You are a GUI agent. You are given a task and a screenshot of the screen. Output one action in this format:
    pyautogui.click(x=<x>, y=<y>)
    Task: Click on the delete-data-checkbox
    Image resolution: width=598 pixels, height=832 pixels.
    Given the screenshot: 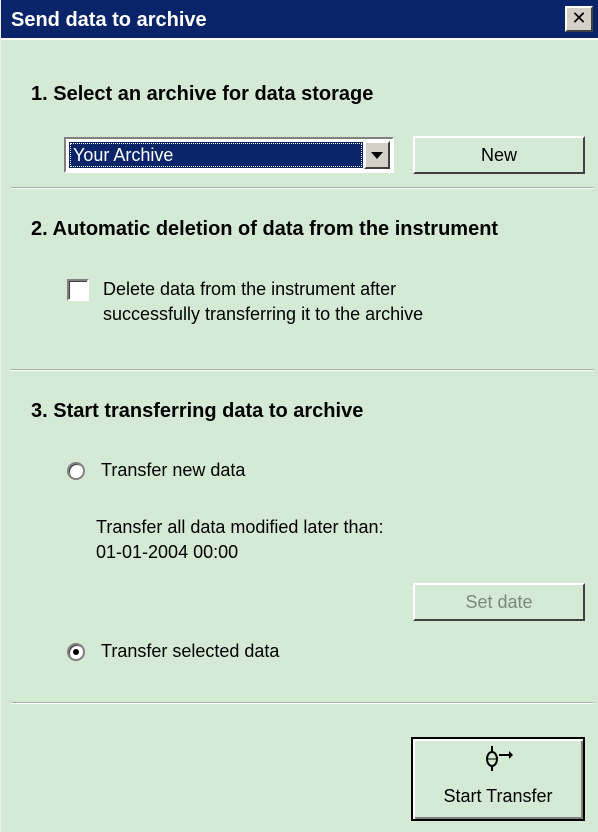 What is the action you would take?
    pyautogui.click(x=78, y=290)
    